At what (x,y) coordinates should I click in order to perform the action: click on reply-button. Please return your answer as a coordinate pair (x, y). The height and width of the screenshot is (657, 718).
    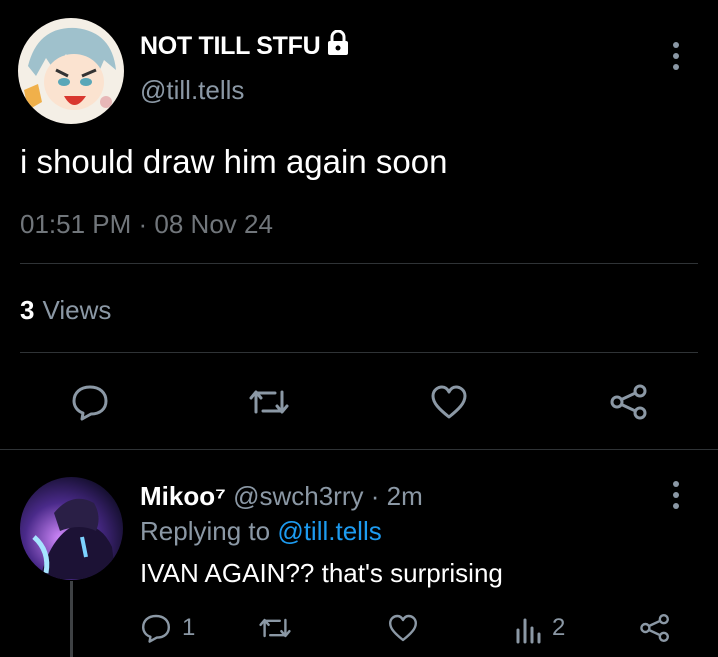
    Looking at the image, I should click on (90, 402).